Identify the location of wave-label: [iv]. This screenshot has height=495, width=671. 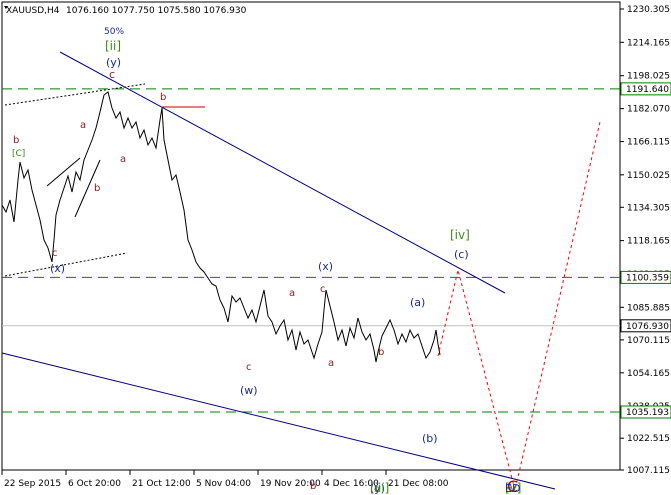
(460, 235).